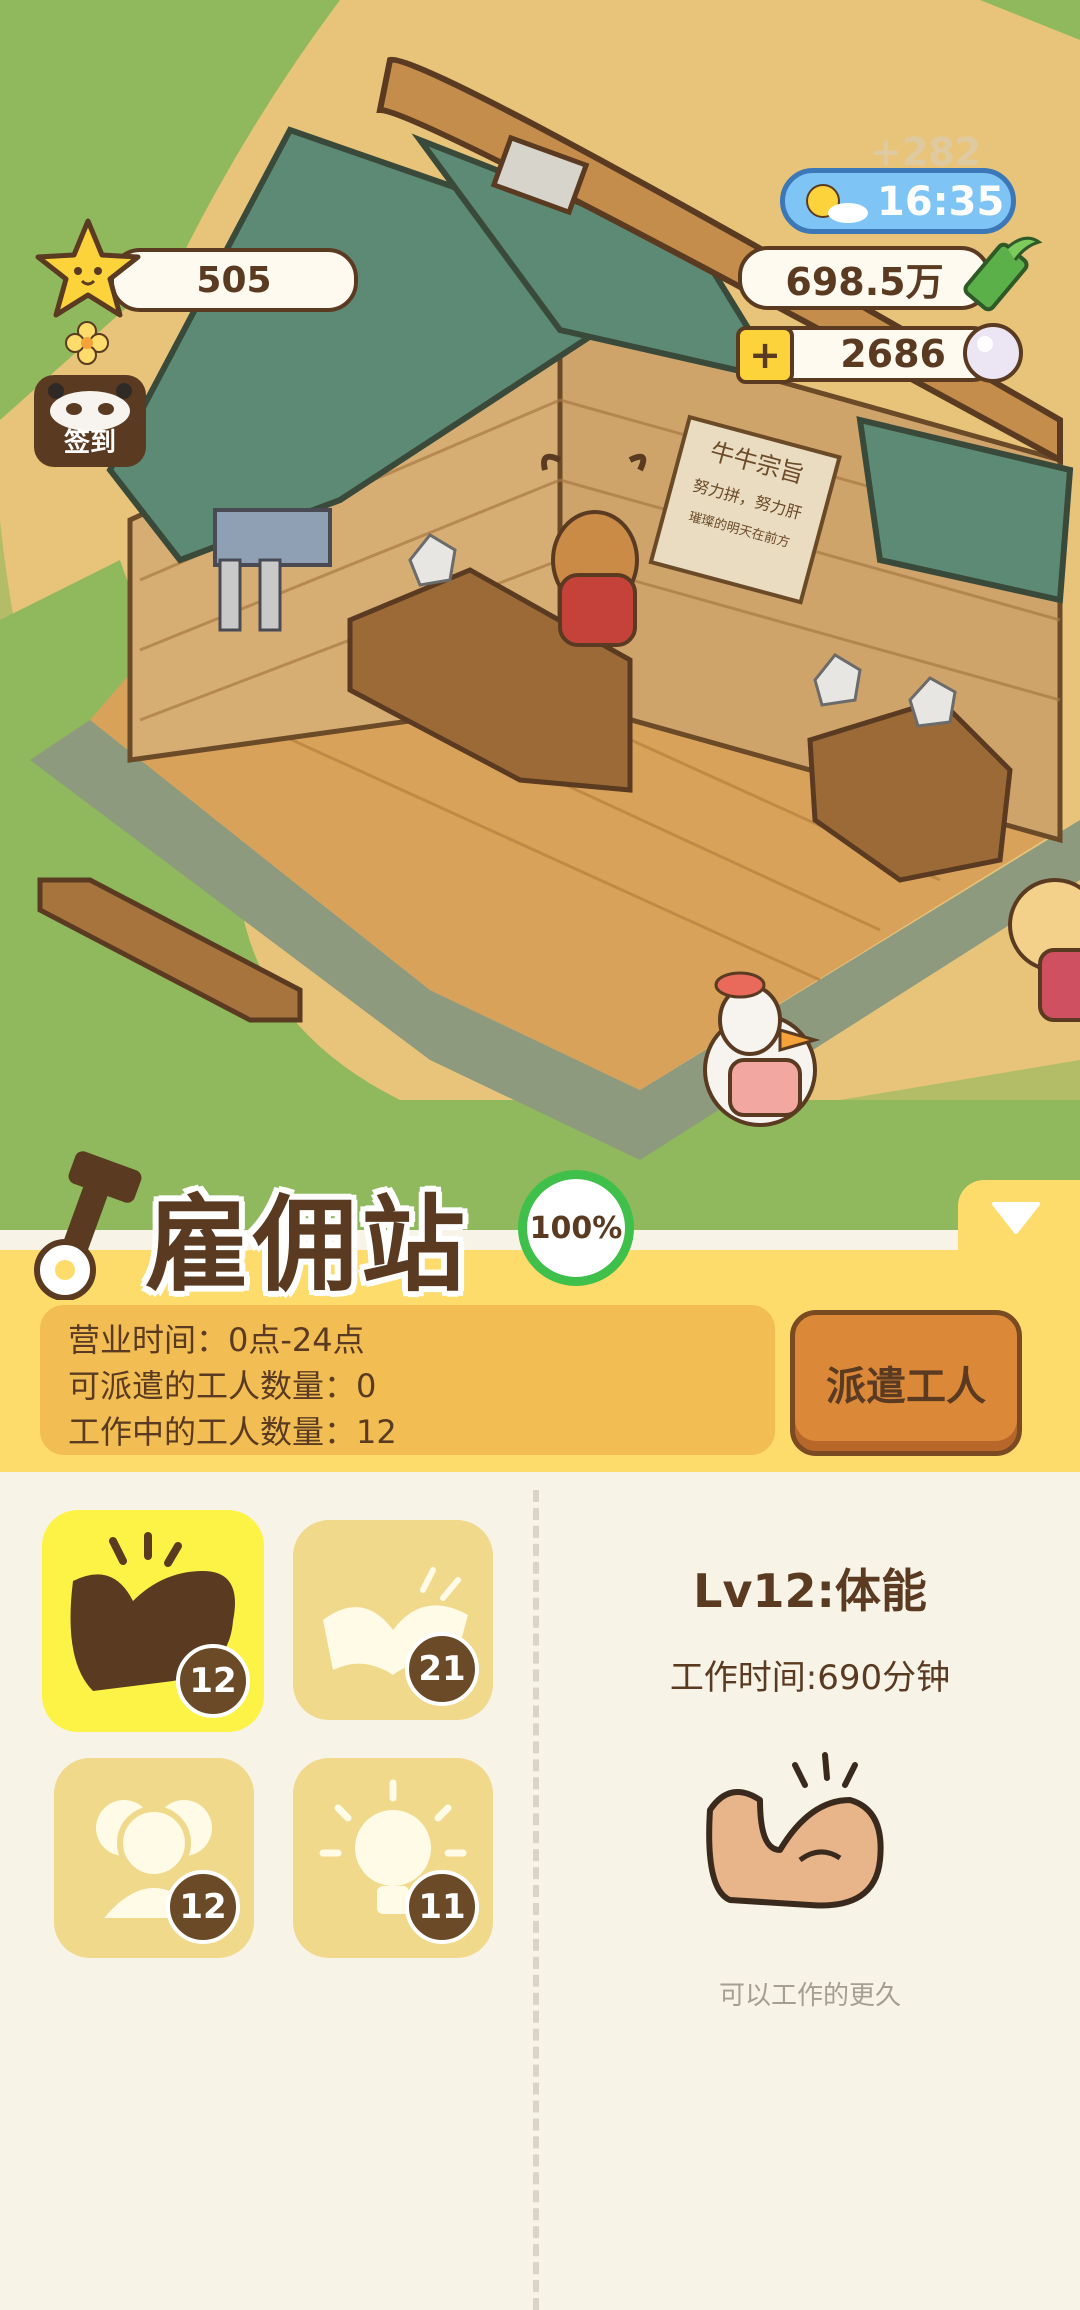 This screenshot has height=2310, width=1080. I want to click on wrench-icon, so click(88, 1225).